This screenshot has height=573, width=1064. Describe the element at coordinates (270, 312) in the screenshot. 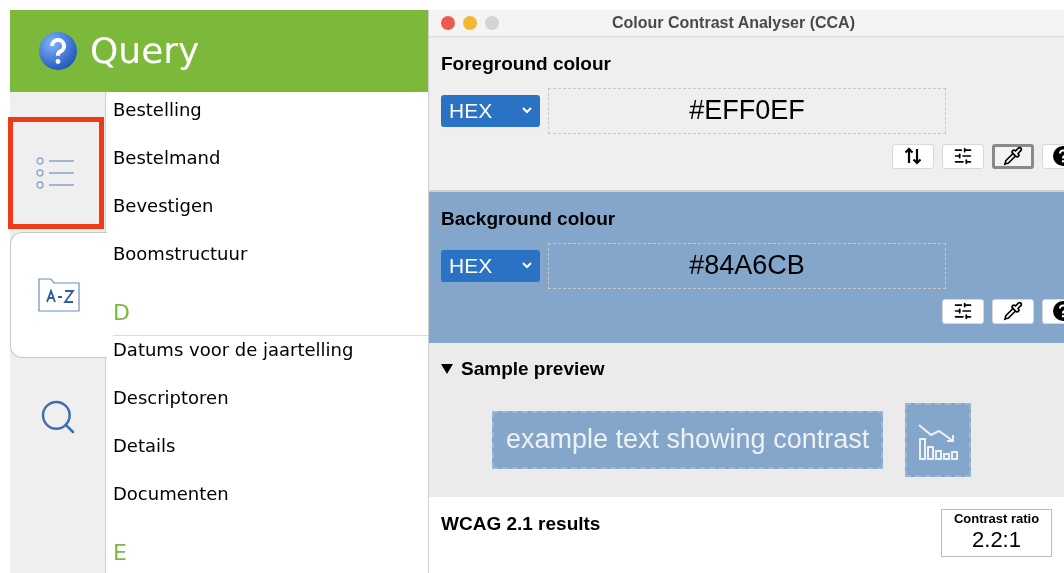

I see `letter-heading: D` at that location.